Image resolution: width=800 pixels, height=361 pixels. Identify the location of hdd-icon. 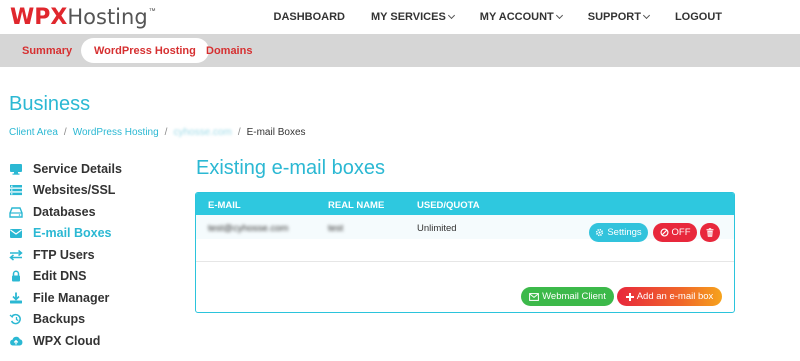
(16, 212).